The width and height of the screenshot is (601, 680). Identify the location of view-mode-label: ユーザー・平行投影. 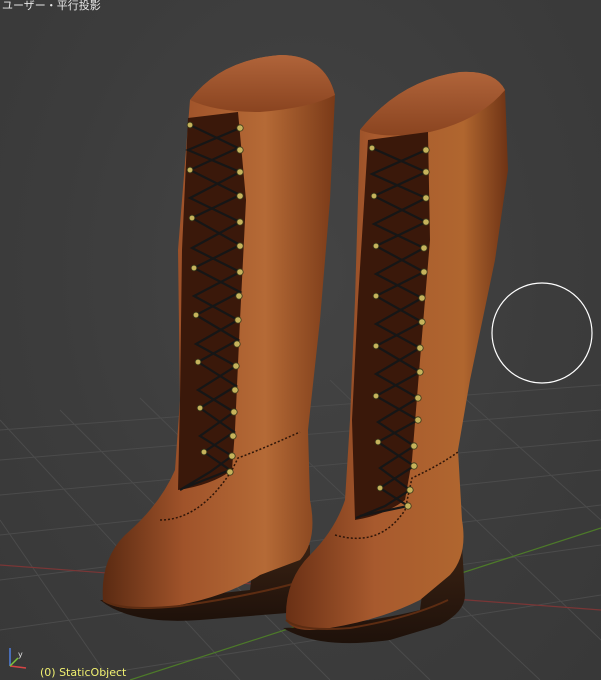
(51, 6).